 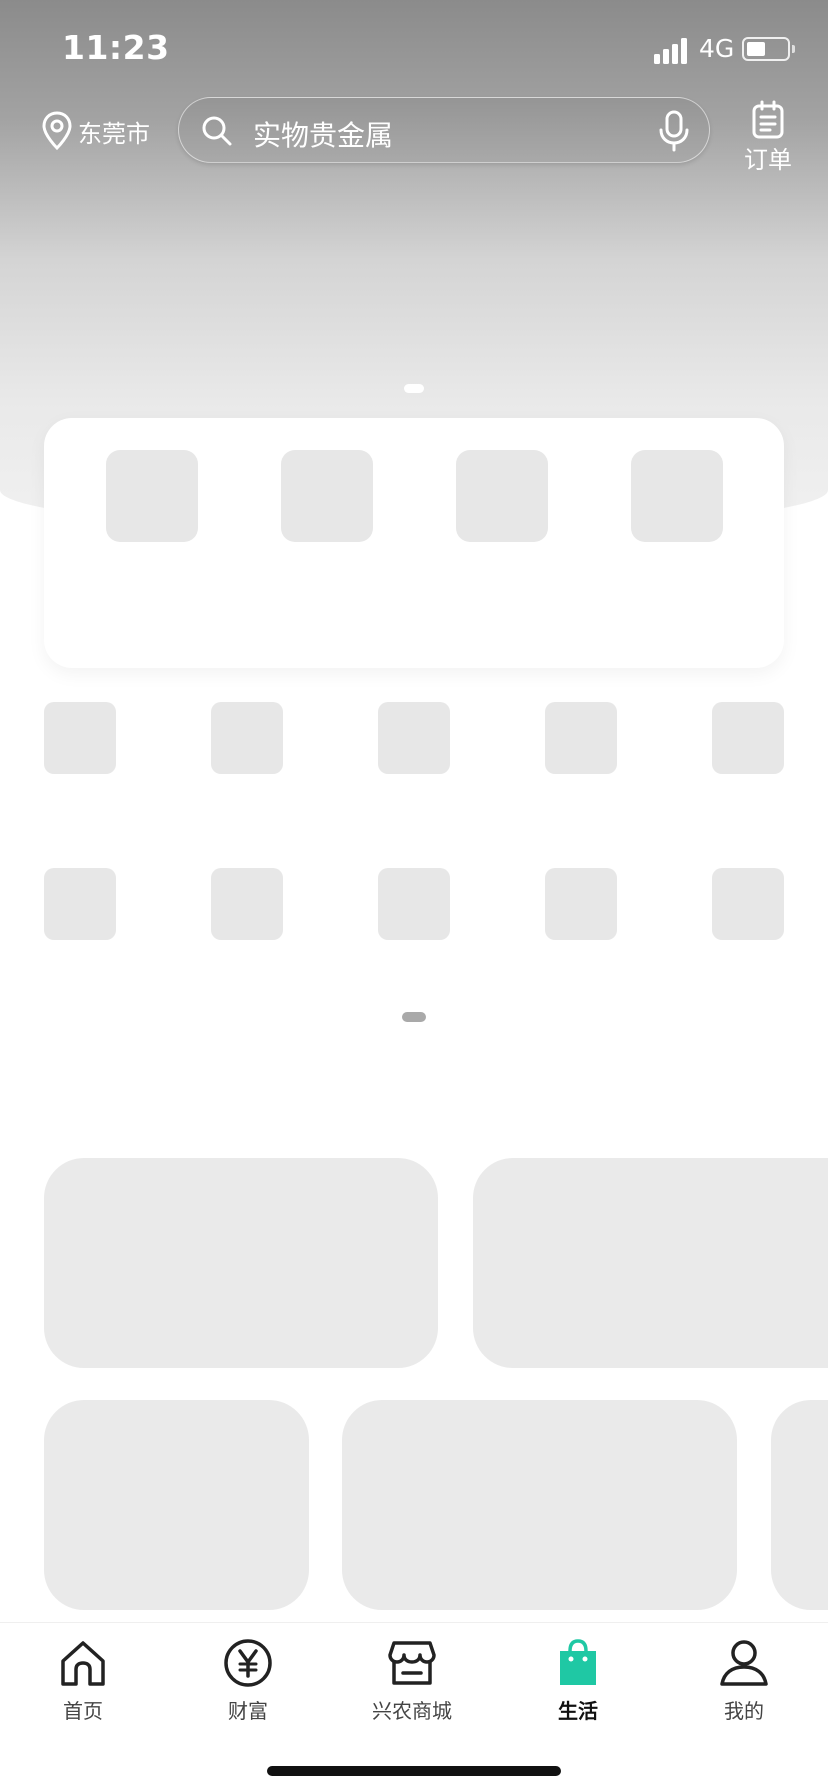 I want to click on tab-life: 生活, so click(x=578, y=1680).